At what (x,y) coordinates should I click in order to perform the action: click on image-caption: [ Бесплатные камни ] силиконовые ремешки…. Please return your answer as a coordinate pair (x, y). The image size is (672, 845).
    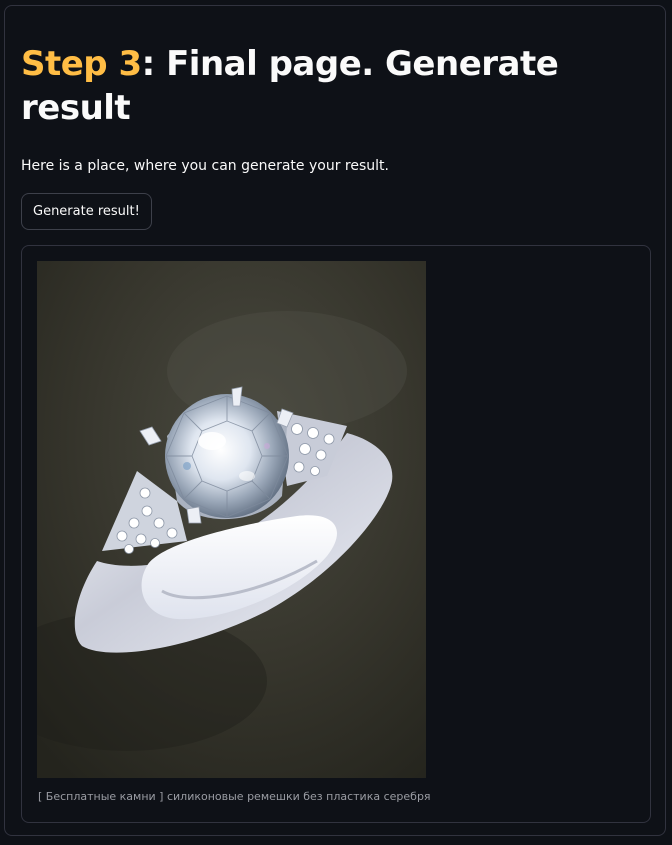
    Looking at the image, I should click on (234, 796).